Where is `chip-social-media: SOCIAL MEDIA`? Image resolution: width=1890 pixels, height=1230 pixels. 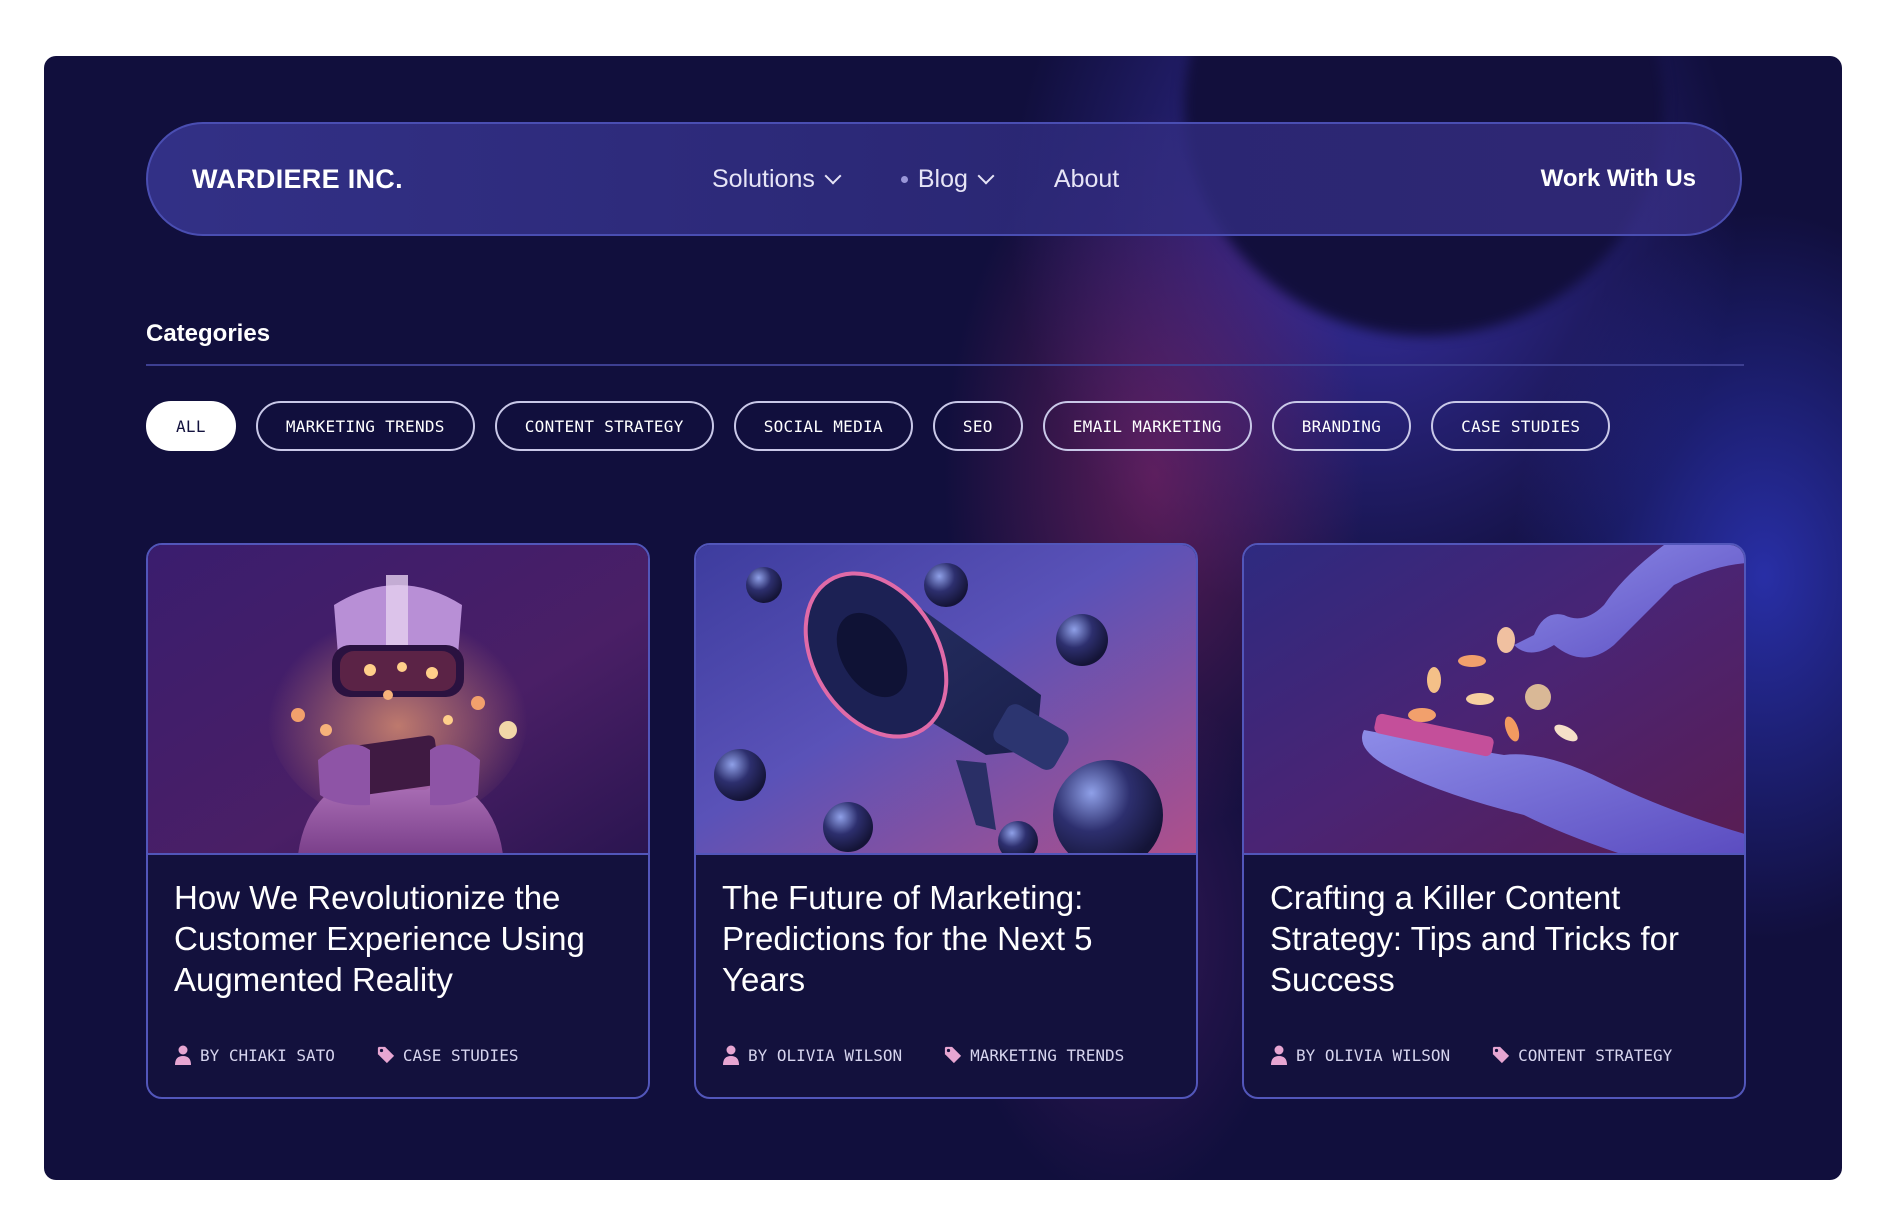 chip-social-media: SOCIAL MEDIA is located at coordinates (823, 426).